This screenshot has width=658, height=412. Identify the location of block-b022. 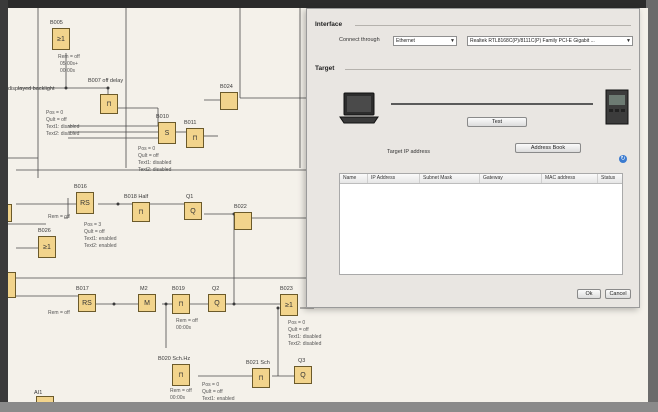
(243, 221).